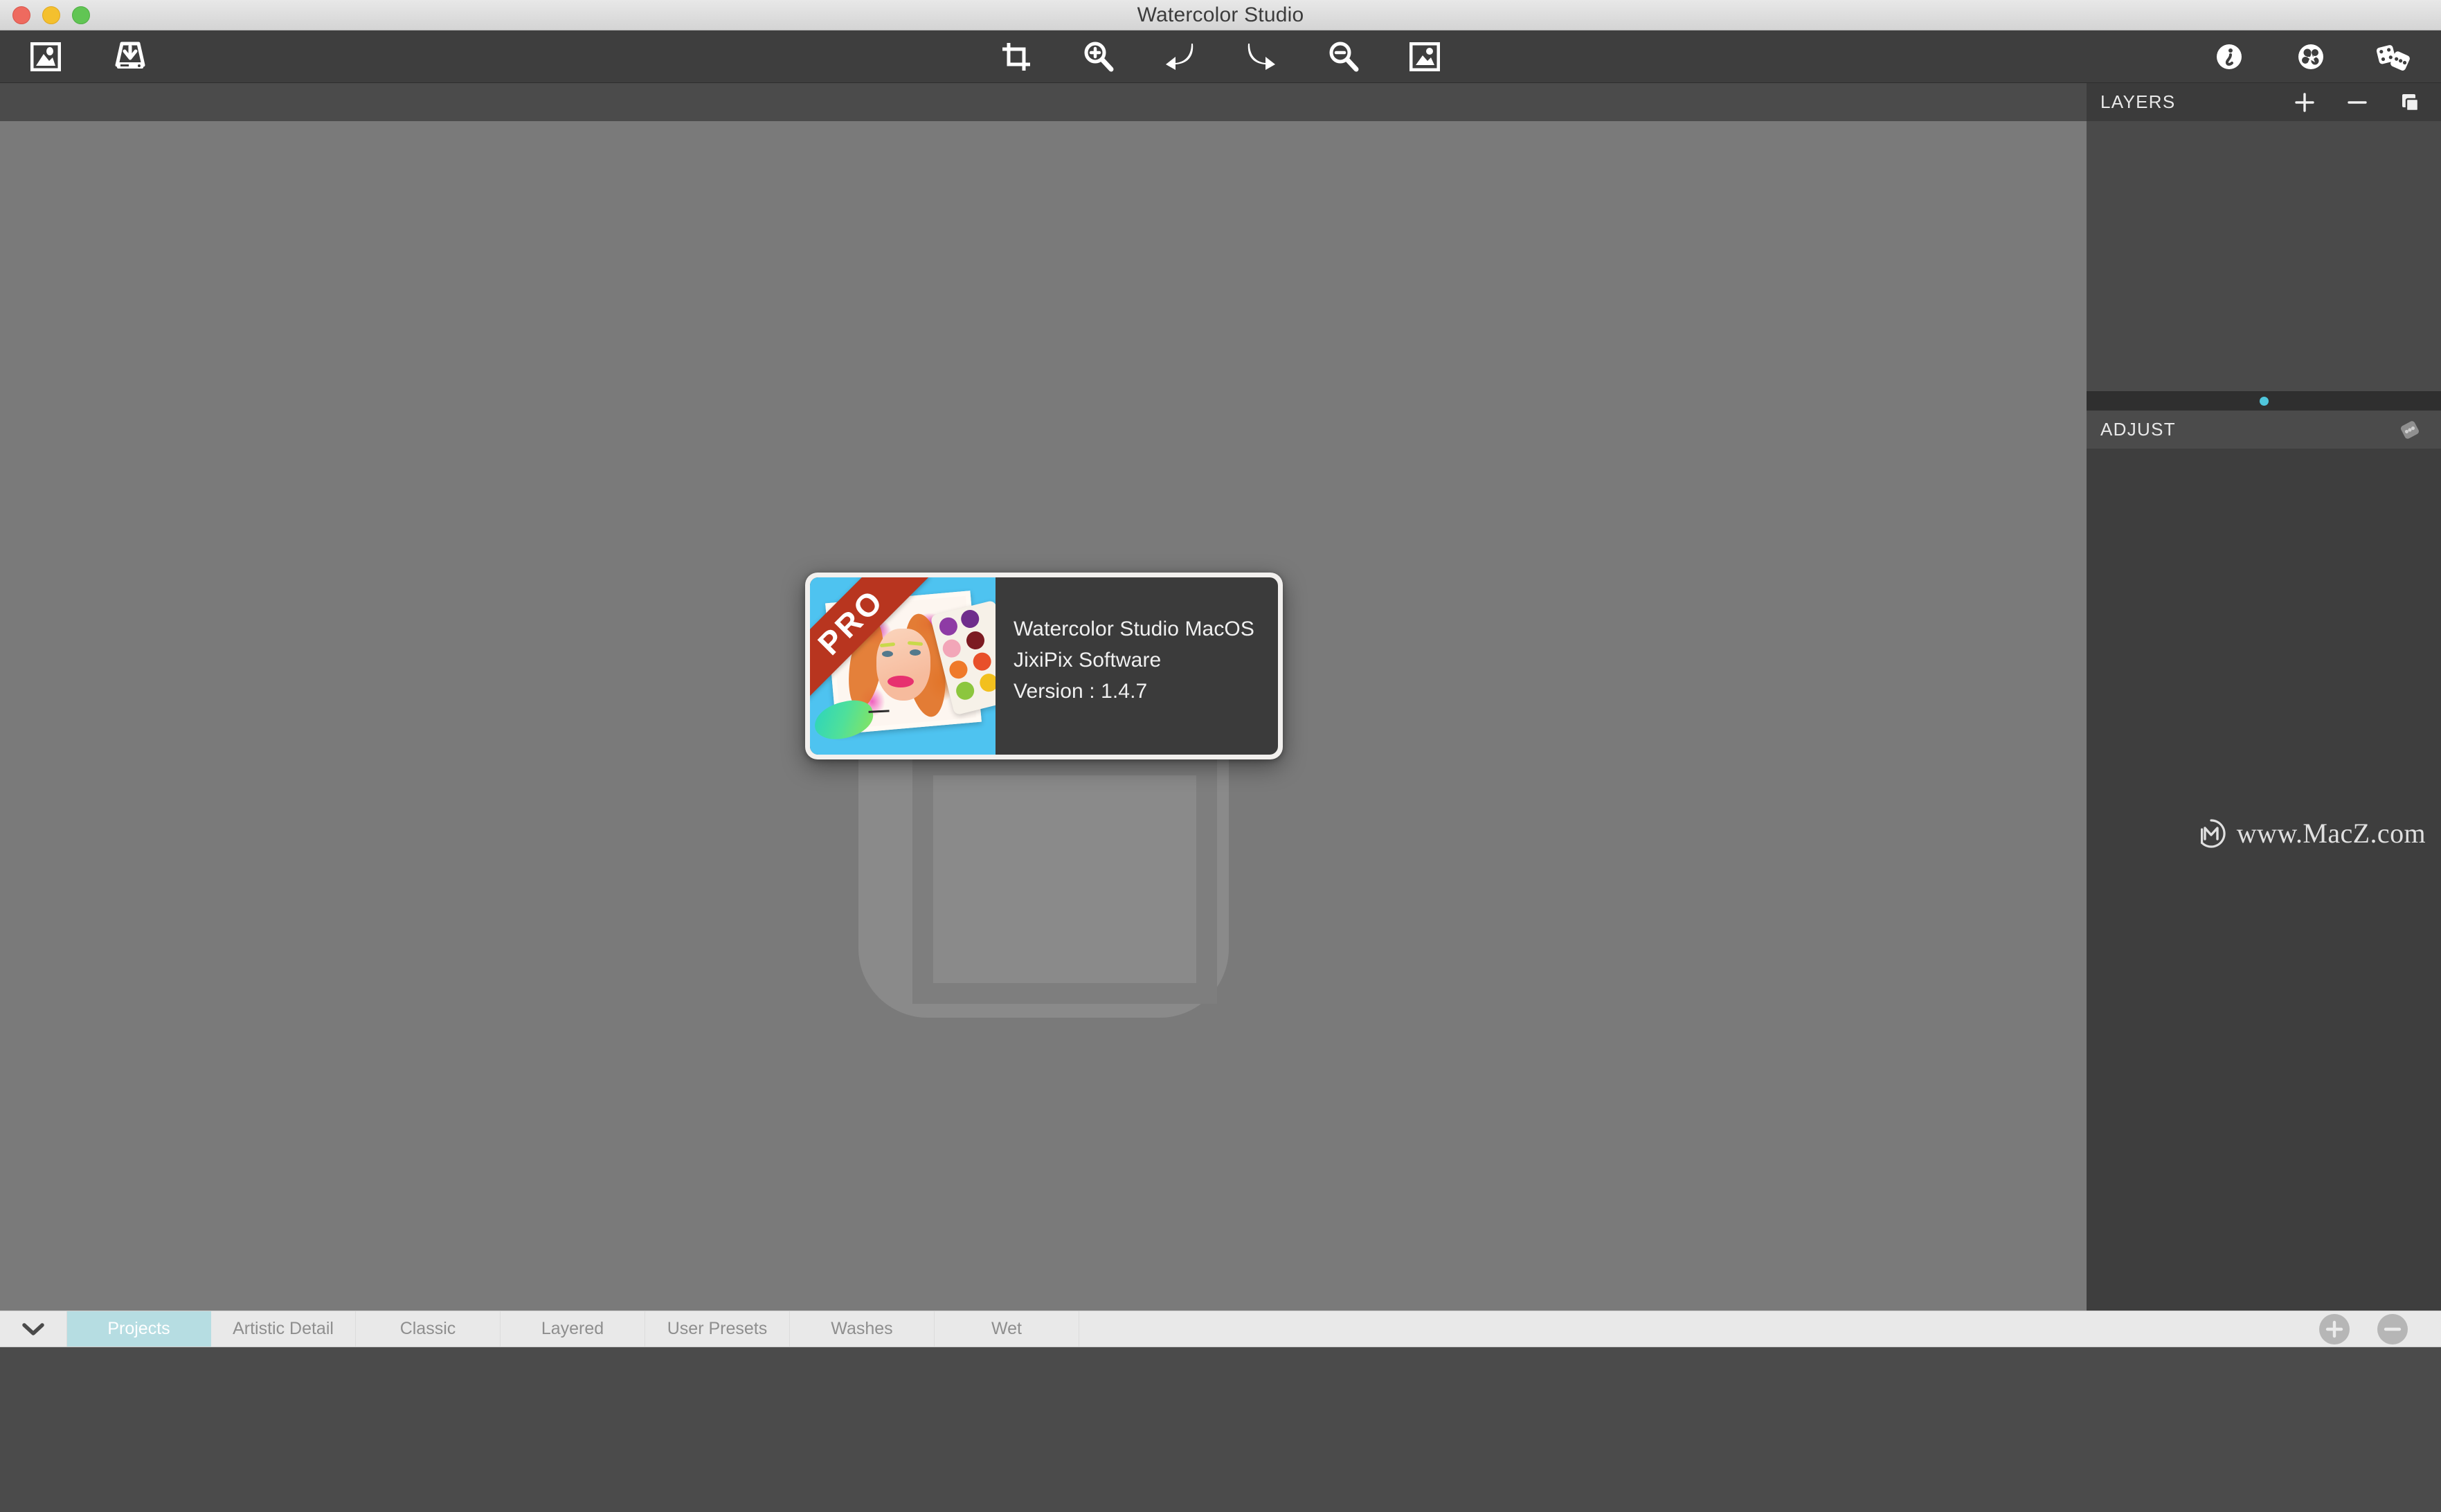 The image size is (2441, 1512). I want to click on undo-icon, so click(1180, 57).